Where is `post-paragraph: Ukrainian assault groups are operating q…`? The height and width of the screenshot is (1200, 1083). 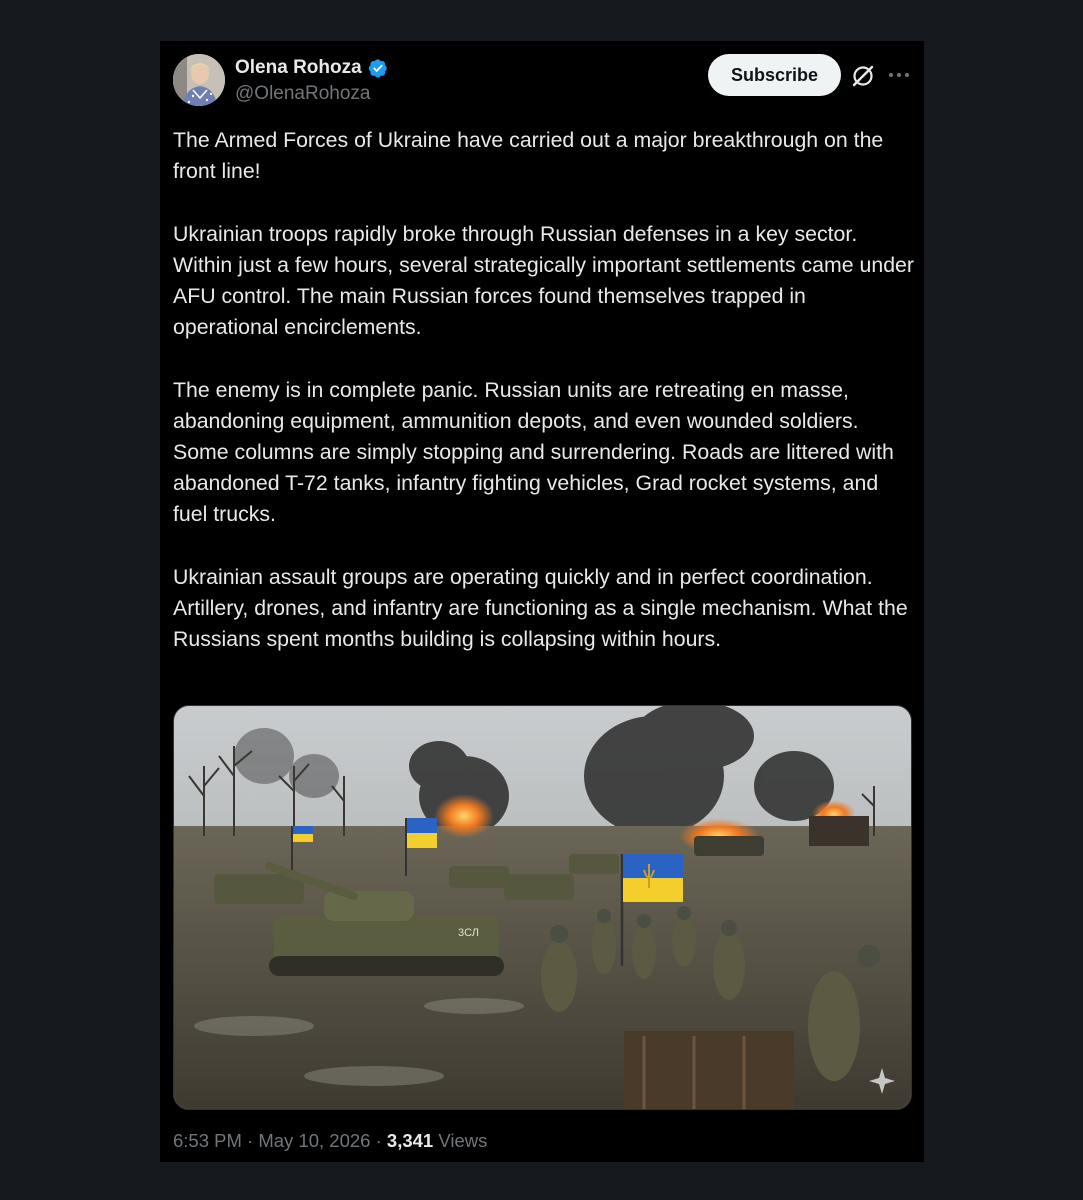
post-paragraph: Ukrainian assault groups are operating q… is located at coordinates (540, 608).